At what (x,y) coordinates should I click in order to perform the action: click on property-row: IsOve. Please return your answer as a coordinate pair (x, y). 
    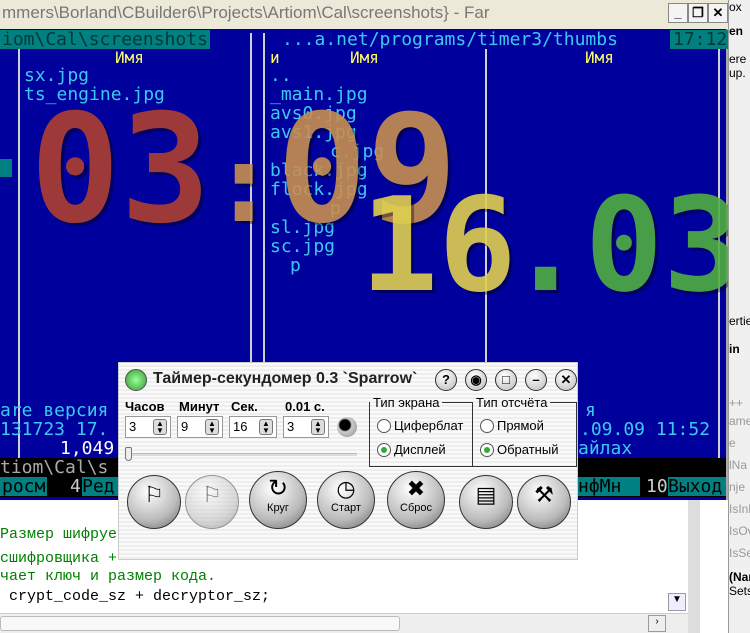
    Looking at the image, I should click on (739, 531).